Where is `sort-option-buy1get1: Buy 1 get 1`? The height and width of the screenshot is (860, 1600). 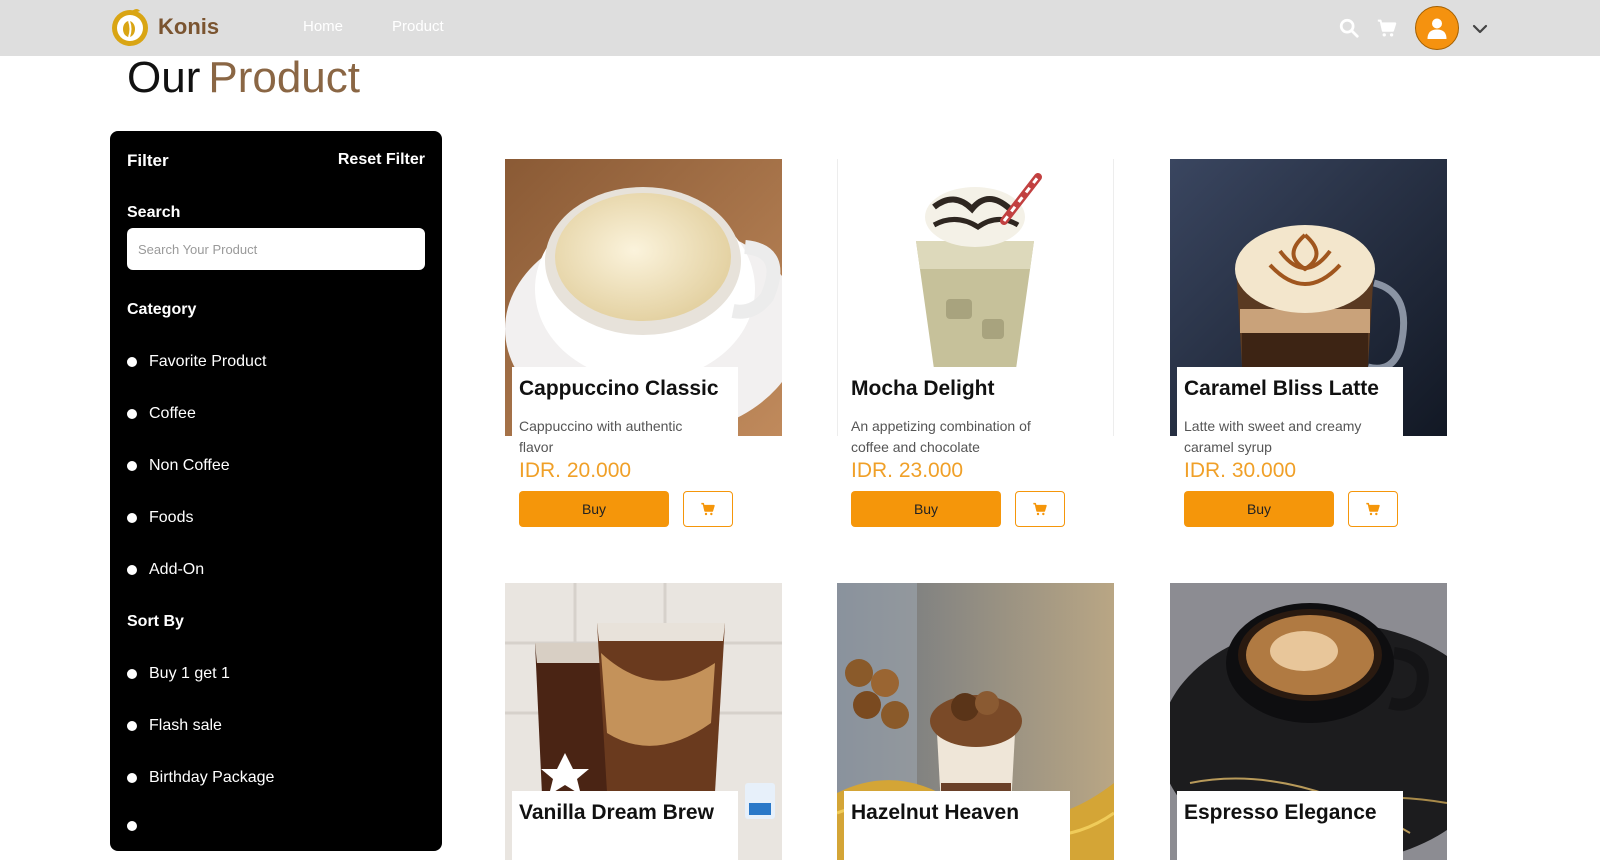
sort-option-buy1get1: Buy 1 get 1 is located at coordinates (178, 674).